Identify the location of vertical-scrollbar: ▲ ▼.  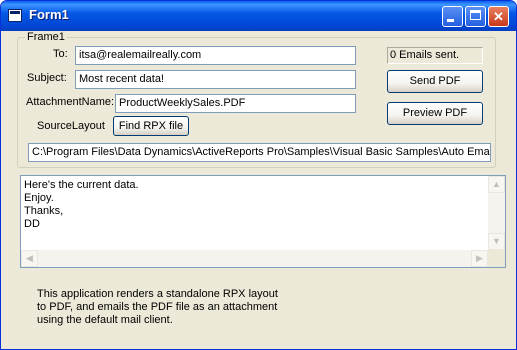
(496, 213).